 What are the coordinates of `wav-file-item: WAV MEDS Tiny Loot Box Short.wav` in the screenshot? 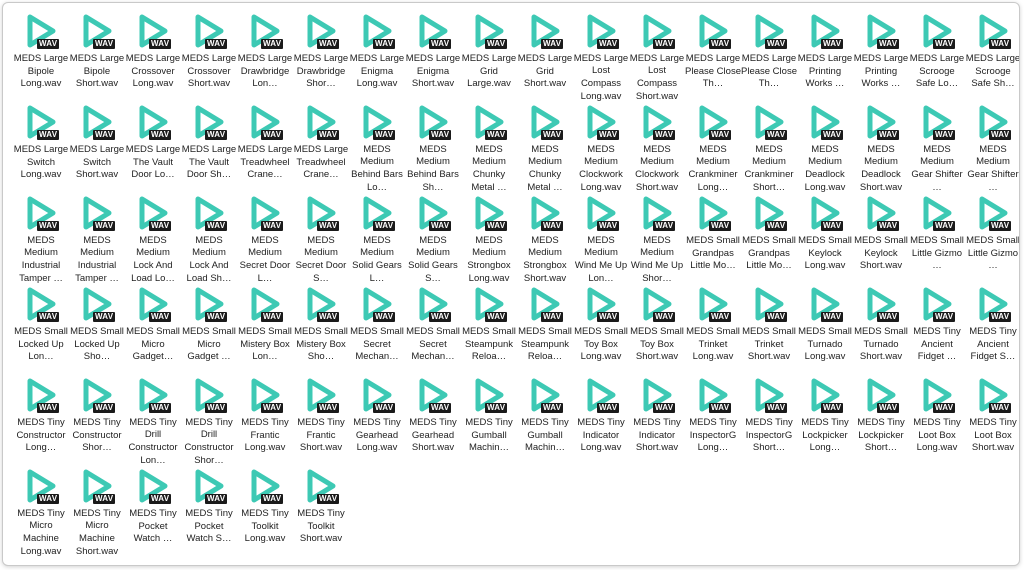 It's located at (992, 421).